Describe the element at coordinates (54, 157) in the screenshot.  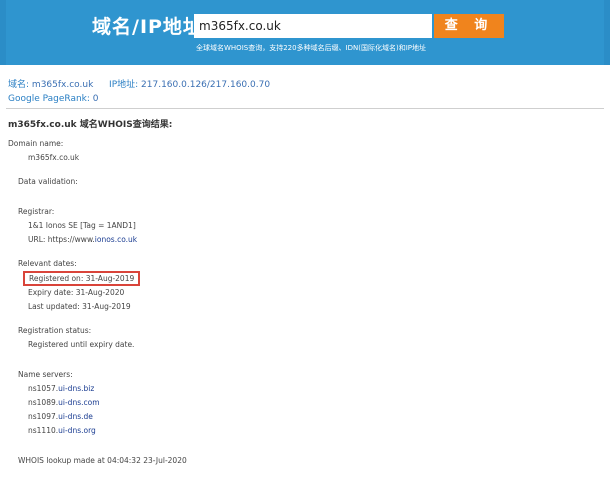
I see `domain-name-value: m365fx.co.uk` at that location.